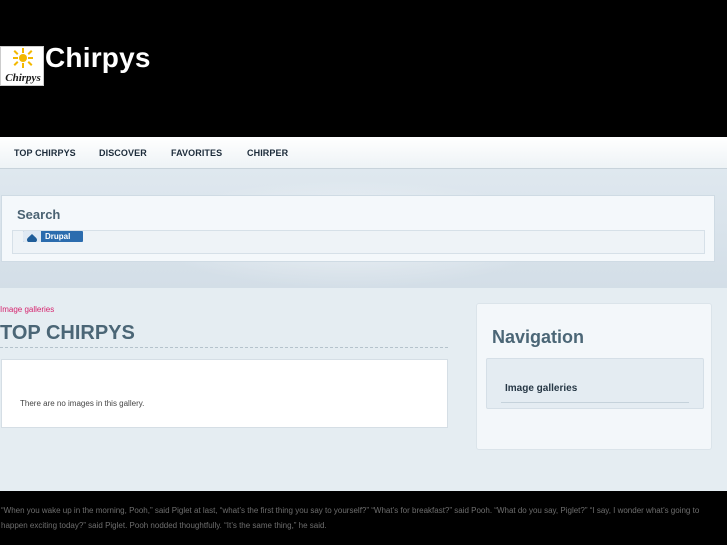  What do you see at coordinates (363, 153) in the screenshot?
I see `primary-nav: TOP CHIRPYS DISCOVER FAVORITES CHIRPER` at bounding box center [363, 153].